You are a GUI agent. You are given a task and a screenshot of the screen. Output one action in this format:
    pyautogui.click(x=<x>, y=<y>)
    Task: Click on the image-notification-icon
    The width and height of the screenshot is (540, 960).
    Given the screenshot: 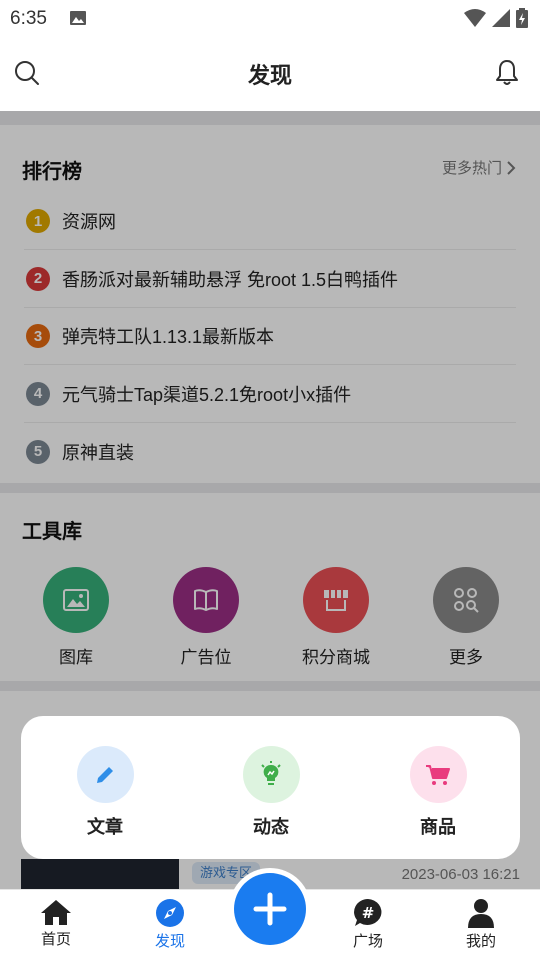 What is the action you would take?
    pyautogui.click(x=78, y=18)
    